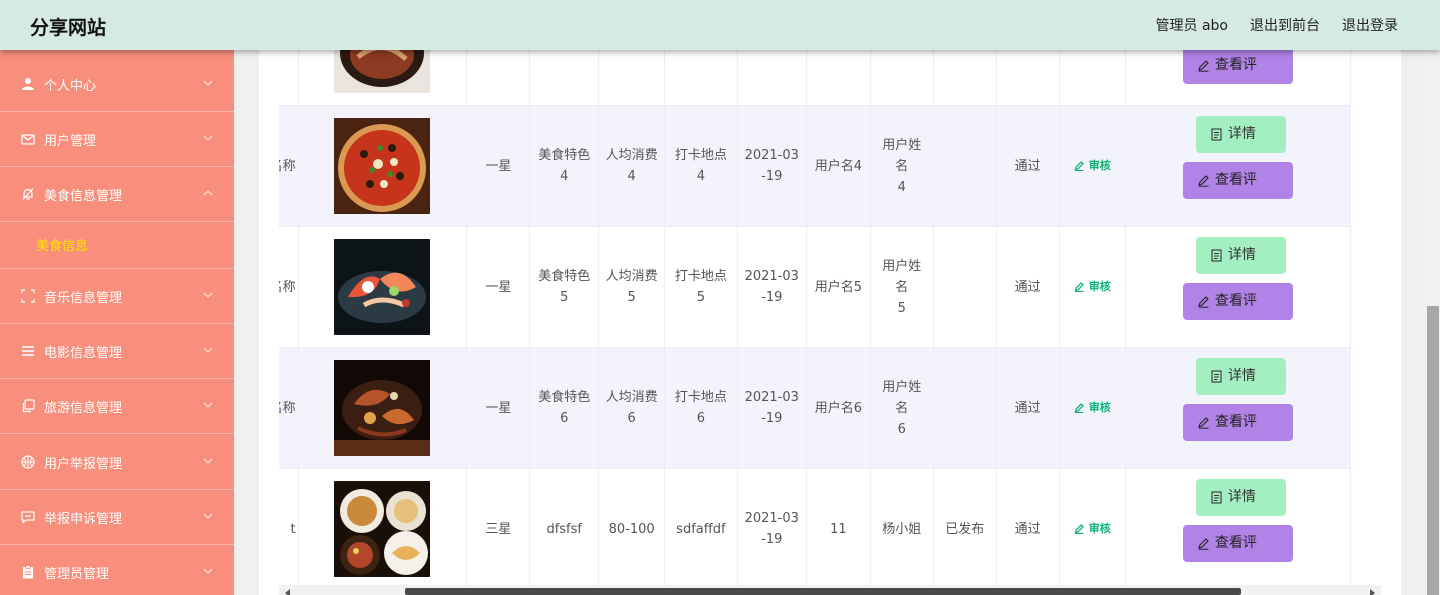  Describe the element at coordinates (564, 166) in the screenshot. I see `cell-feature: 美食特色 4` at that location.